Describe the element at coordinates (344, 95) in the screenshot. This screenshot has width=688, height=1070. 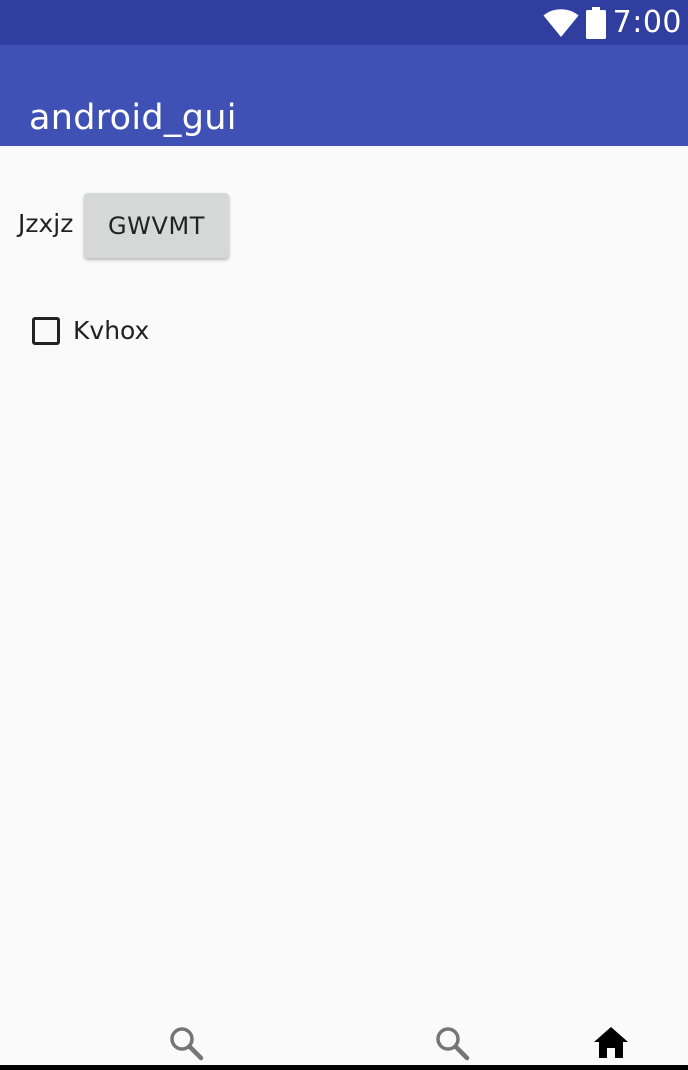
I see `app-bar: android_gui` at that location.